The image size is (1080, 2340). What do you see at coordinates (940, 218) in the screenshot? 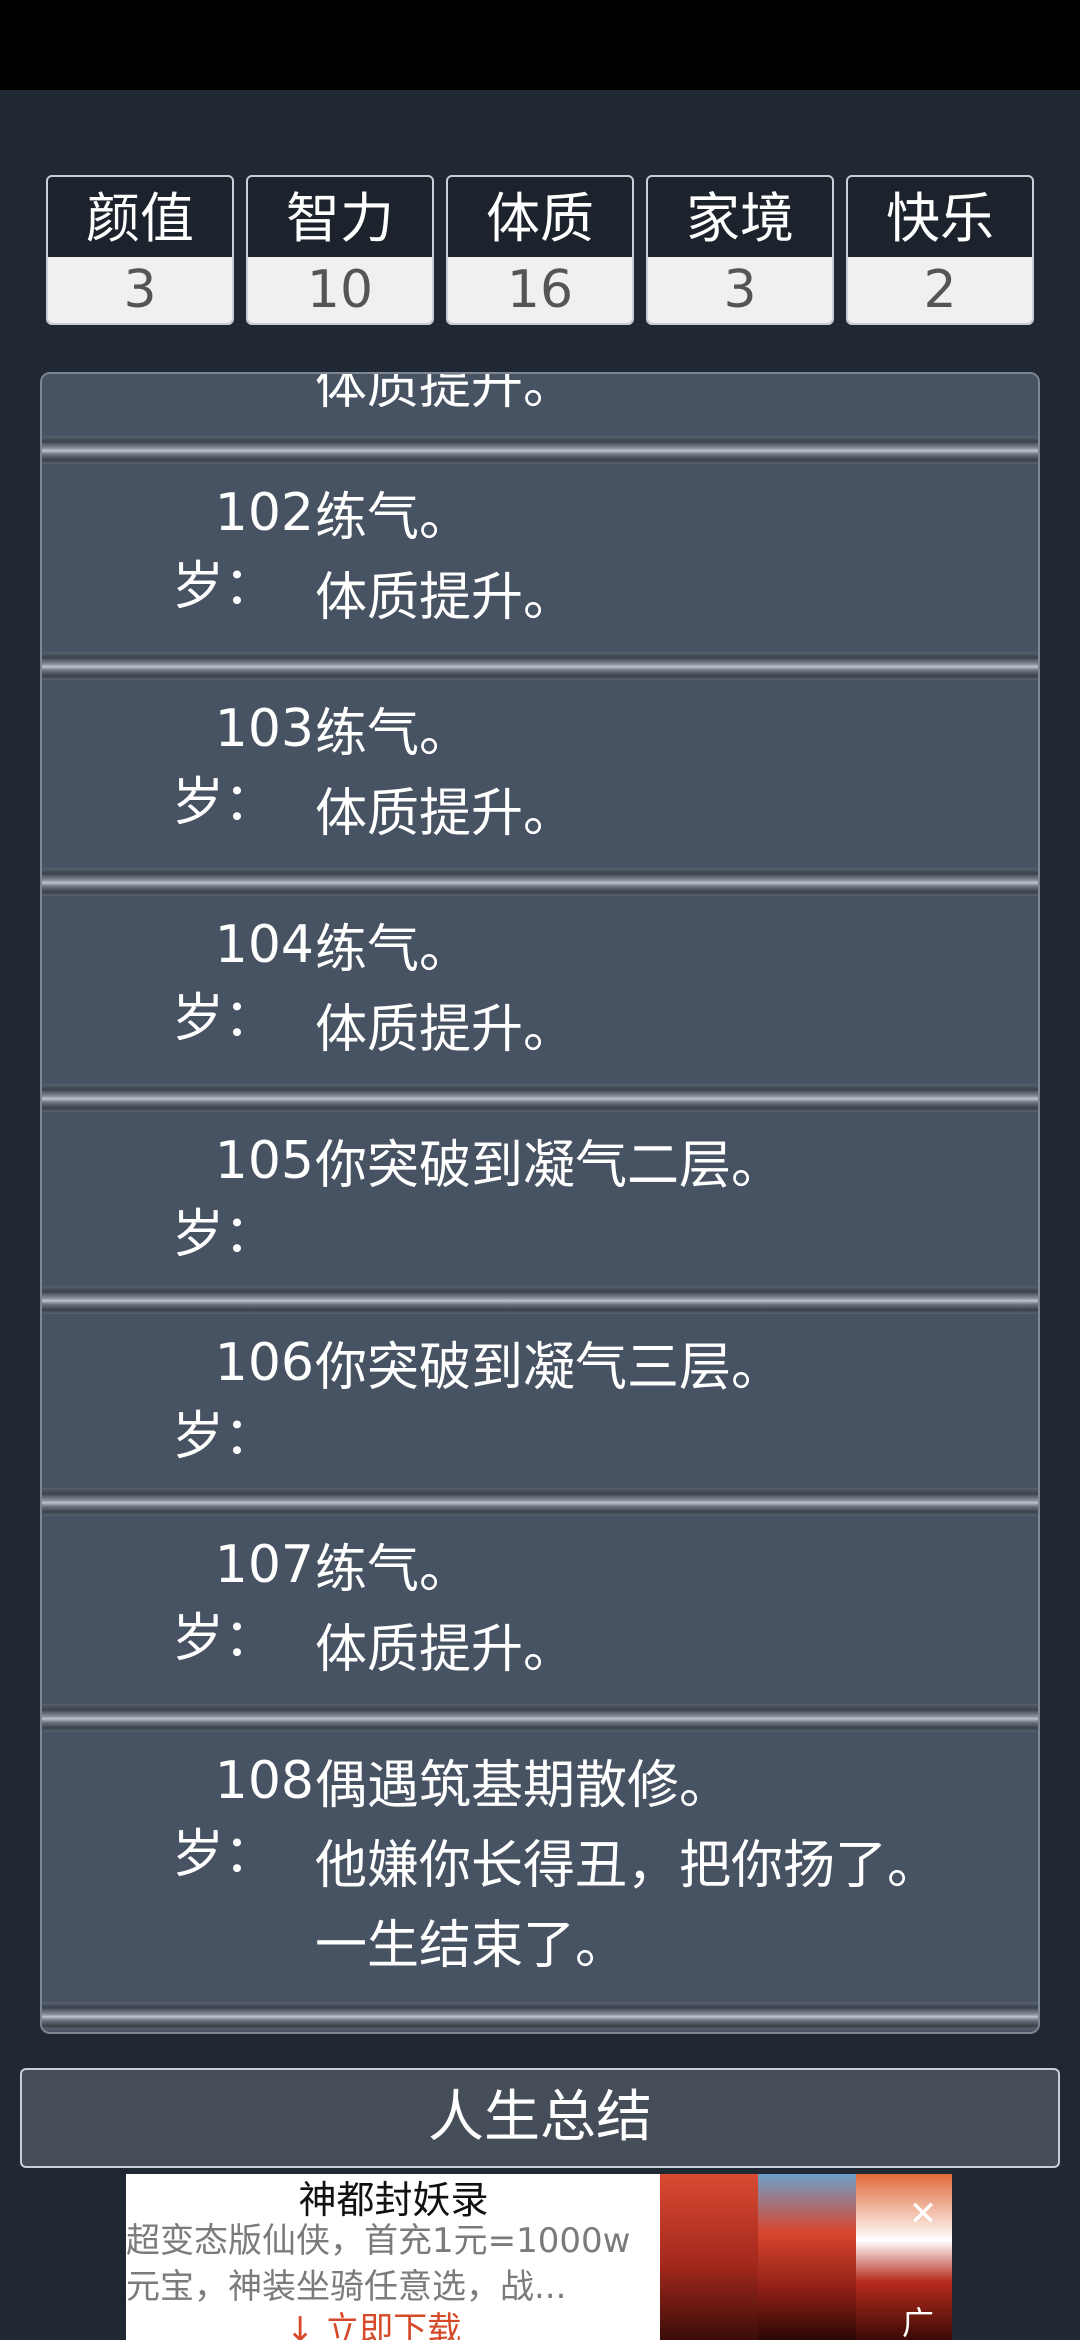
I see `stat-label: 快乐` at bounding box center [940, 218].